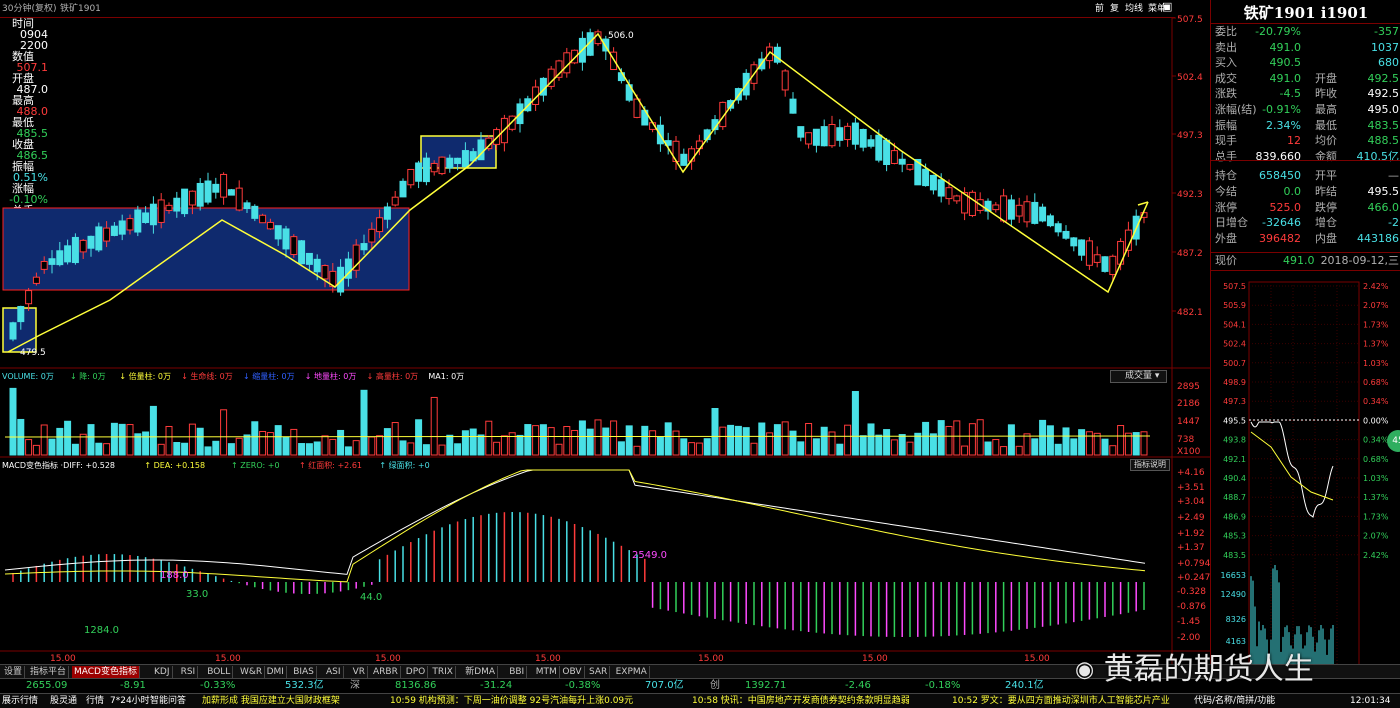 The height and width of the screenshot is (708, 1400). What do you see at coordinates (1305, 176) in the screenshot?
I see `quote-row: 持仓 658450 开平 —` at bounding box center [1305, 176].